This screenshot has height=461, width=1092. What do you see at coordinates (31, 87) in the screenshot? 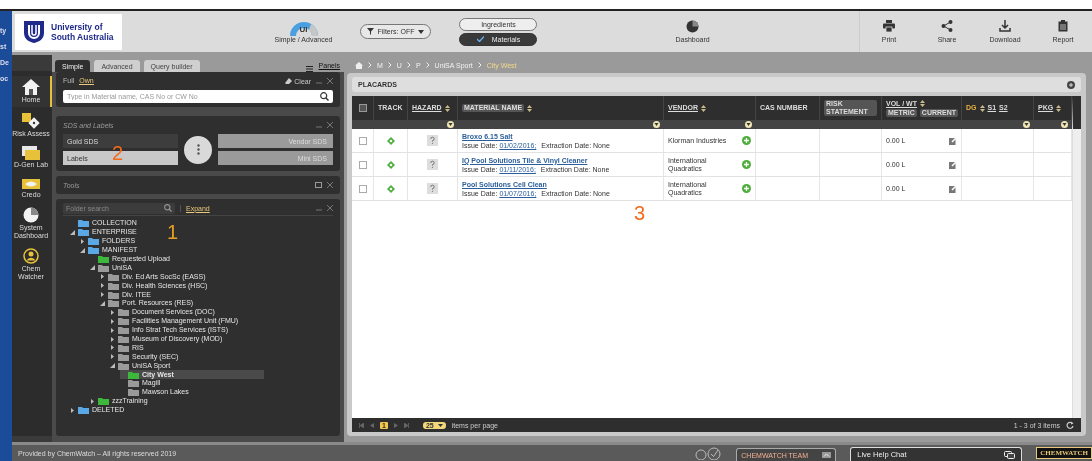
I see `house-icon` at bounding box center [31, 87].